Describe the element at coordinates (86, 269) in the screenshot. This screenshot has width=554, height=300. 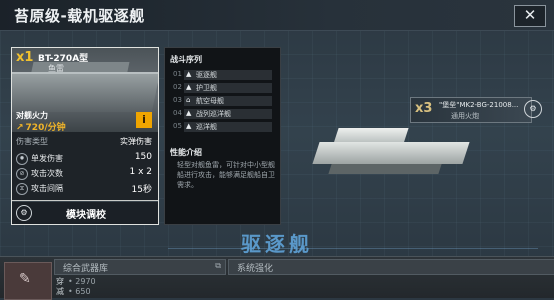
I see `arsenal-tab-label: 综合武器库` at that location.